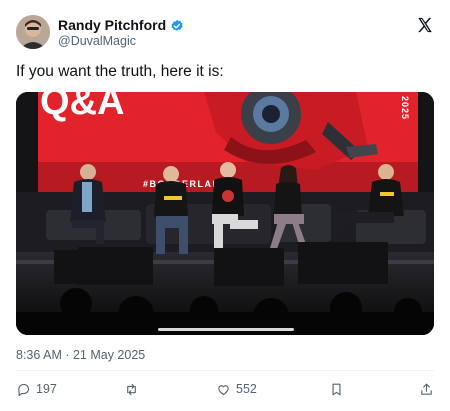 The height and width of the screenshot is (411, 450). What do you see at coordinates (226, 329) in the screenshot?
I see `video-progress-bar` at bounding box center [226, 329].